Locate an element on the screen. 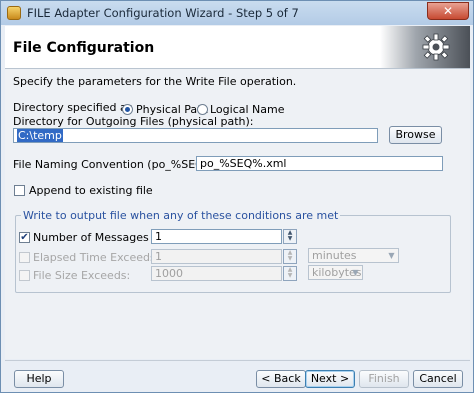  app-icon is located at coordinates (14, 13).